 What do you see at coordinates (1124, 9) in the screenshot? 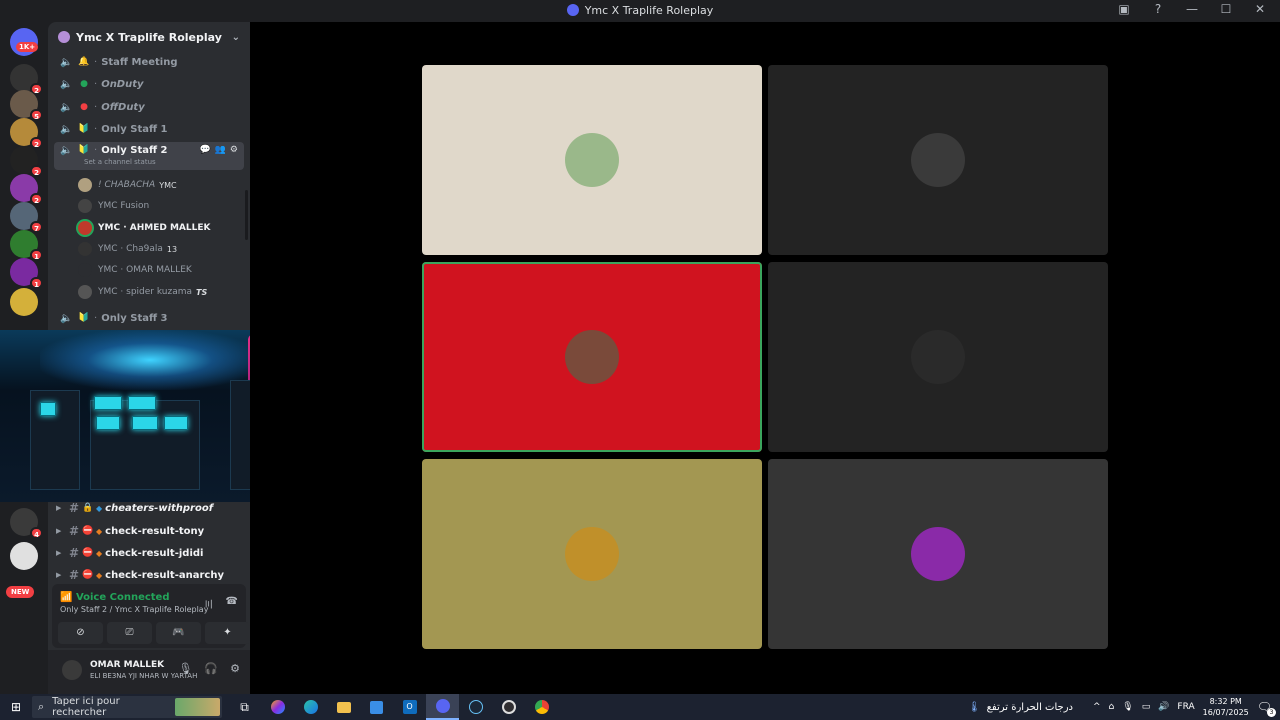
I see `inbox-icon: ▣` at bounding box center [1124, 9].